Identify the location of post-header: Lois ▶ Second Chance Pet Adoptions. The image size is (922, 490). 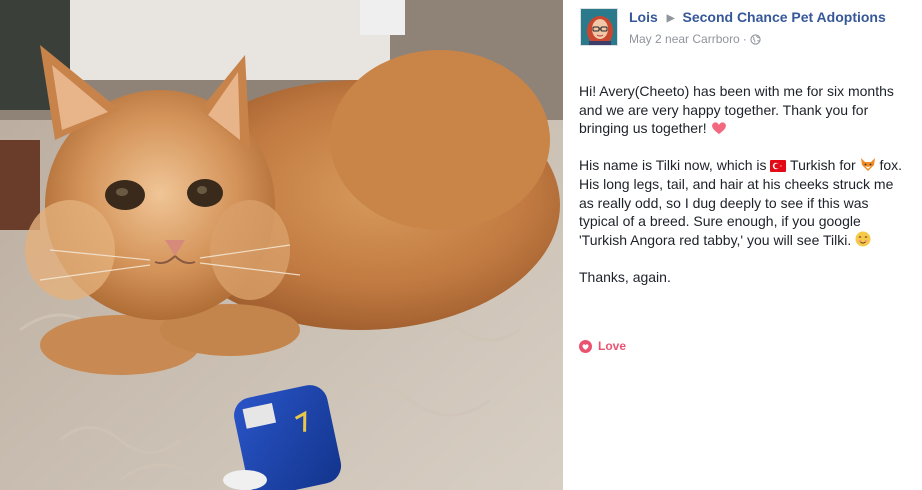
(757, 17).